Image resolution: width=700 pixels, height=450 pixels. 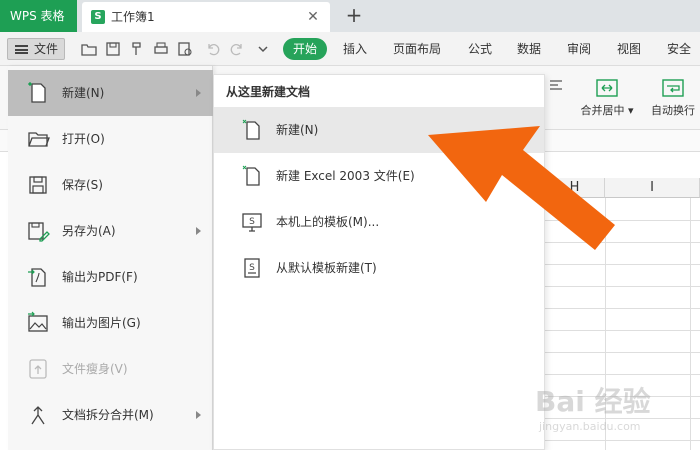 I want to click on menu-item-open: 打开(O), so click(x=110, y=139).